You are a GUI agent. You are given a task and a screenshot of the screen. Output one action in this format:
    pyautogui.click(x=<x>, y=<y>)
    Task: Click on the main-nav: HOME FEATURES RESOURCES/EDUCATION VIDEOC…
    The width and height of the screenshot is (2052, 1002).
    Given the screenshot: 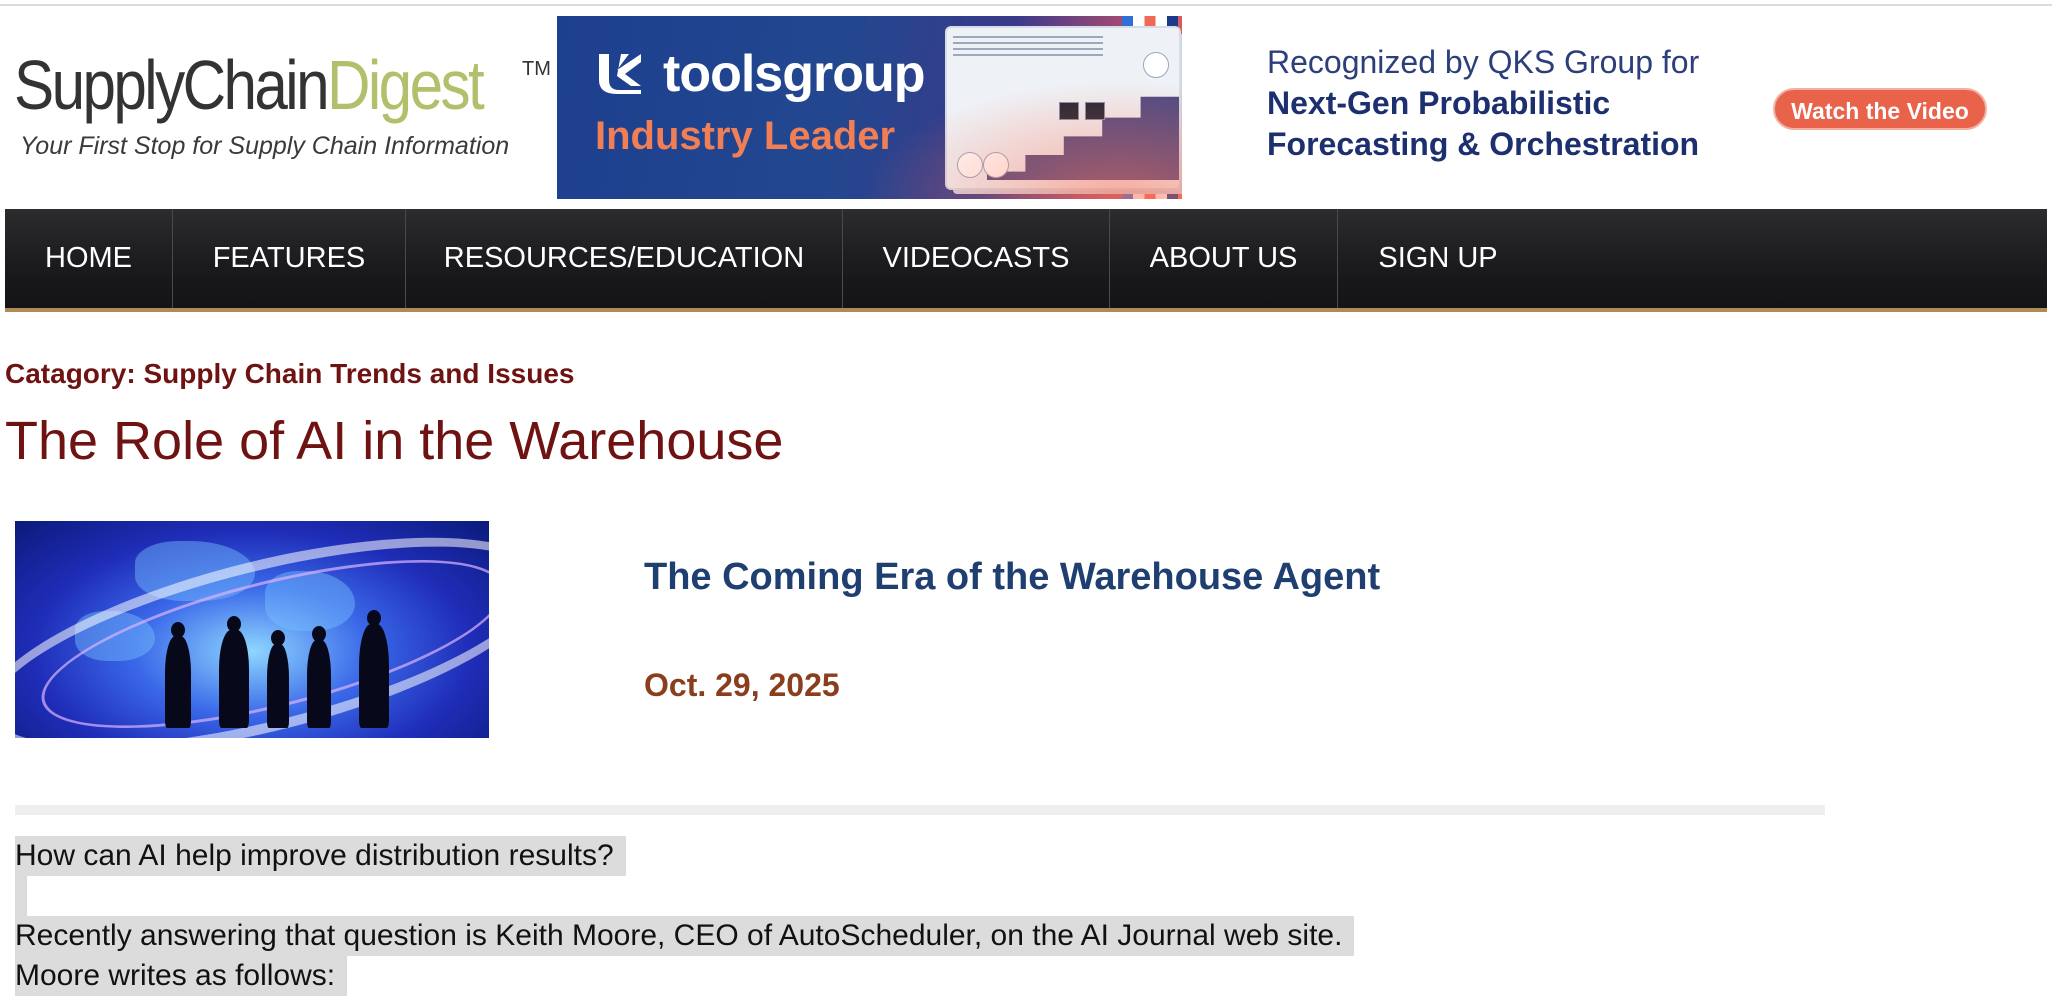 What is the action you would take?
    pyautogui.click(x=1026, y=260)
    